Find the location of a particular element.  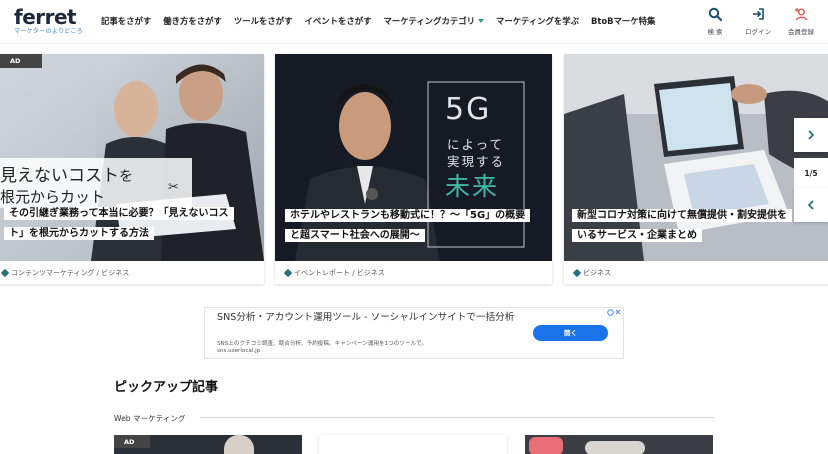

search-button: 検 索 is located at coordinates (715, 21).